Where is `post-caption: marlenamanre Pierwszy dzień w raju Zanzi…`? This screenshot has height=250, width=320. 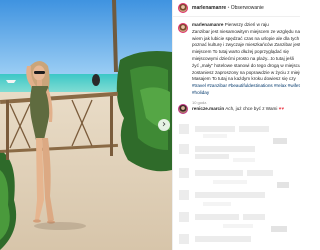 post-caption: marlenamanre Pierwszy dzień w raju Zanzi… is located at coordinates (236, 64).